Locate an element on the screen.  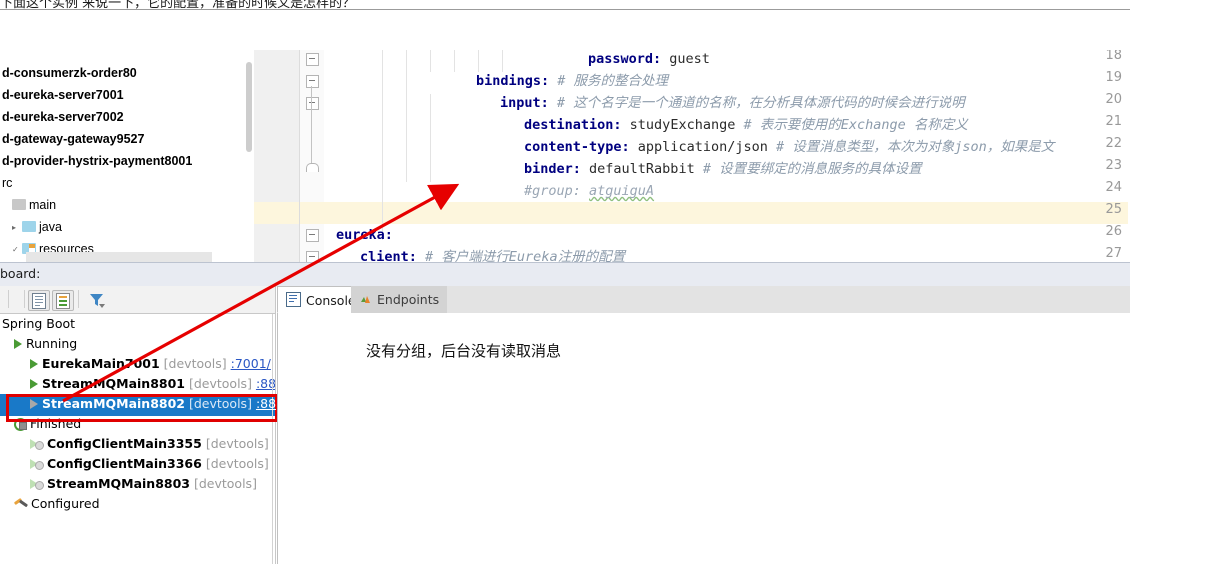
services-panel-border is located at coordinates (275, 425).